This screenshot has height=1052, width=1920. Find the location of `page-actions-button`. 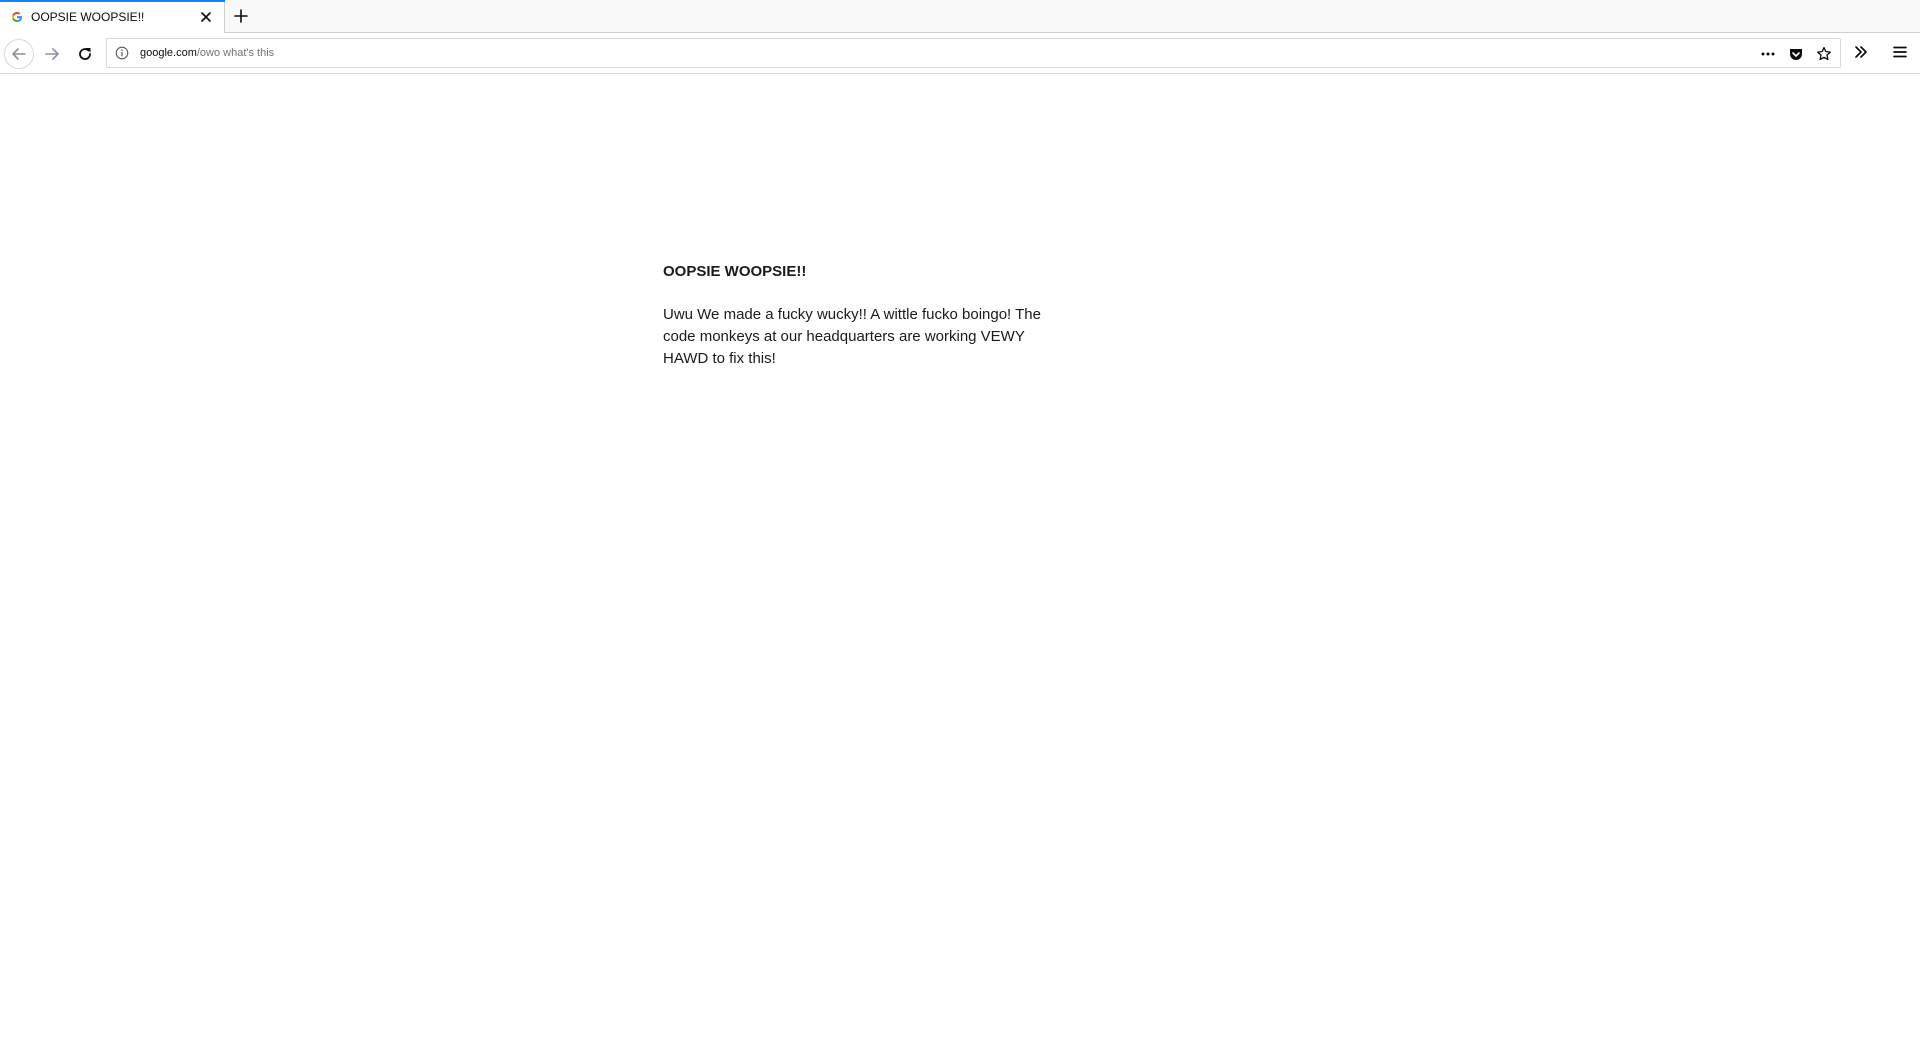

page-actions-button is located at coordinates (1768, 54).